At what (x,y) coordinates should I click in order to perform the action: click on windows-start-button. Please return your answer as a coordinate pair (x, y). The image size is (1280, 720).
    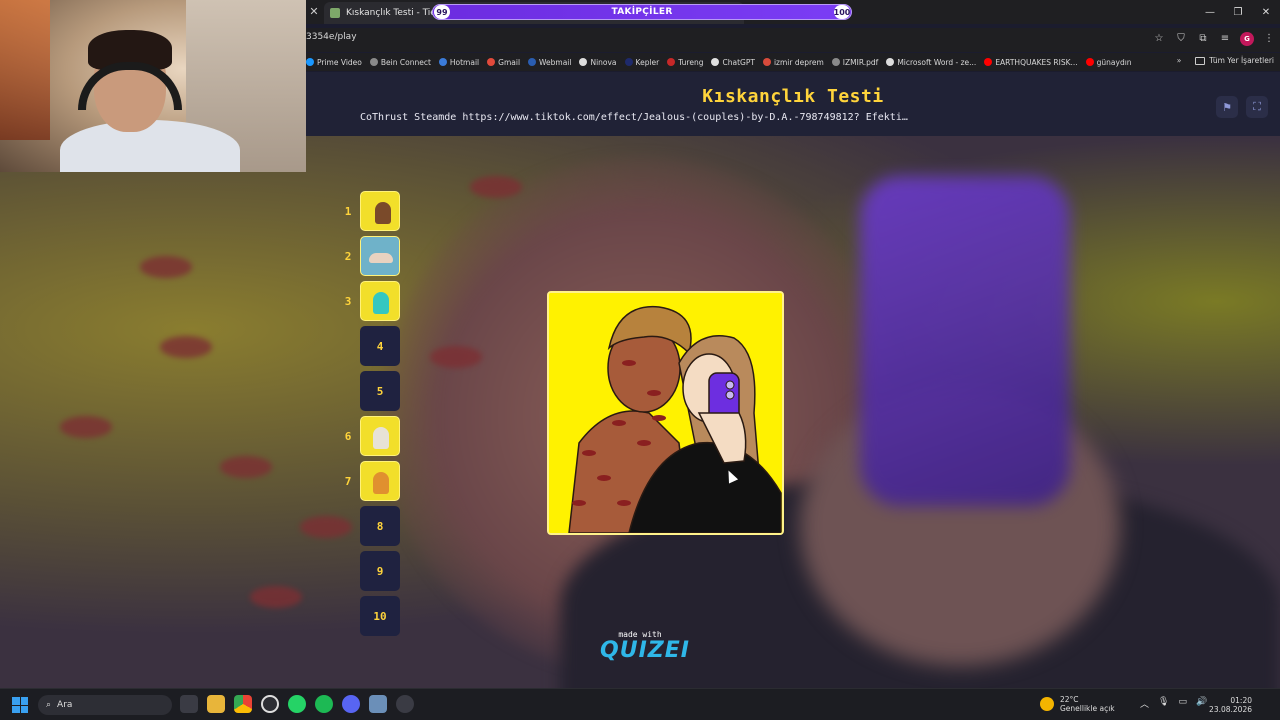
    Looking at the image, I should click on (20, 705).